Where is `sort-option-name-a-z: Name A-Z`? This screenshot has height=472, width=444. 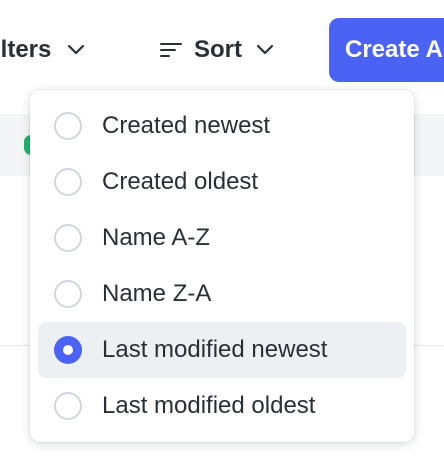
sort-option-name-a-z: Name A-Z is located at coordinates (222, 238).